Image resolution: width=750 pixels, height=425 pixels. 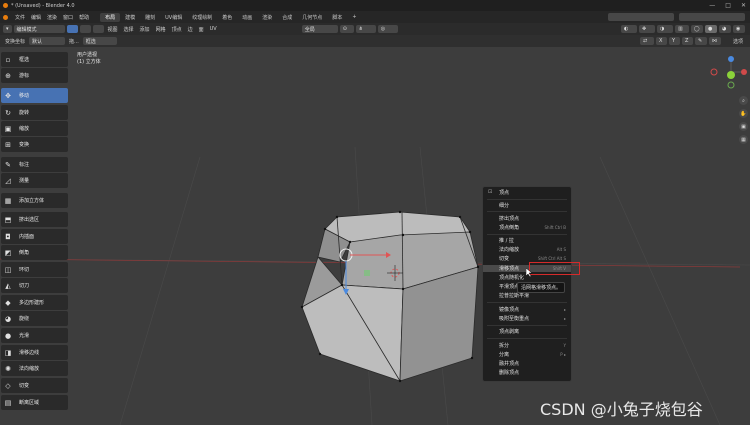 What do you see at coordinates (700, 41) in the screenshot?
I see `edit-settings-icon: ✎` at bounding box center [700, 41].